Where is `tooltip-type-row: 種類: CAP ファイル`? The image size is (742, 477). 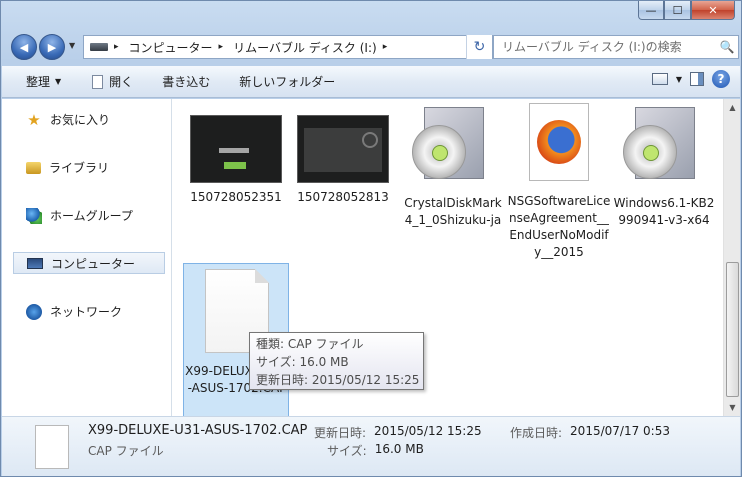 tooltip-type-row: 種類: CAP ファイル is located at coordinates (336, 344).